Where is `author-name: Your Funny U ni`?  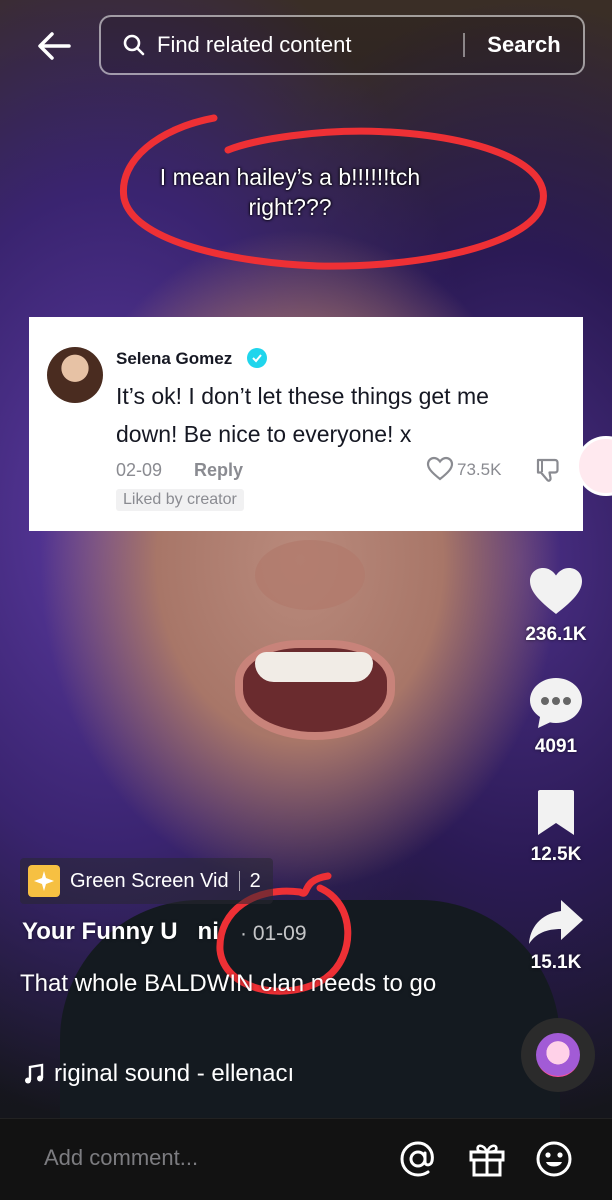 author-name: Your Funny U ni is located at coordinates (120, 932).